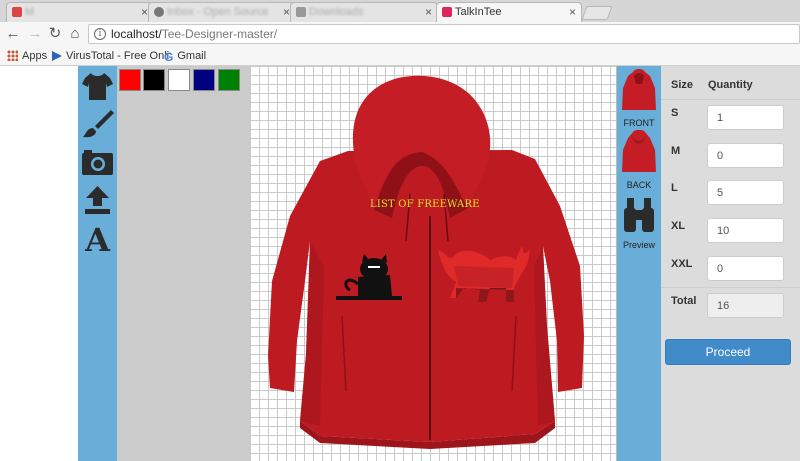 Image resolution: width=800 pixels, height=461 pixels. What do you see at coordinates (97, 263) in the screenshot?
I see `tool-sidebar: A` at bounding box center [97, 263].